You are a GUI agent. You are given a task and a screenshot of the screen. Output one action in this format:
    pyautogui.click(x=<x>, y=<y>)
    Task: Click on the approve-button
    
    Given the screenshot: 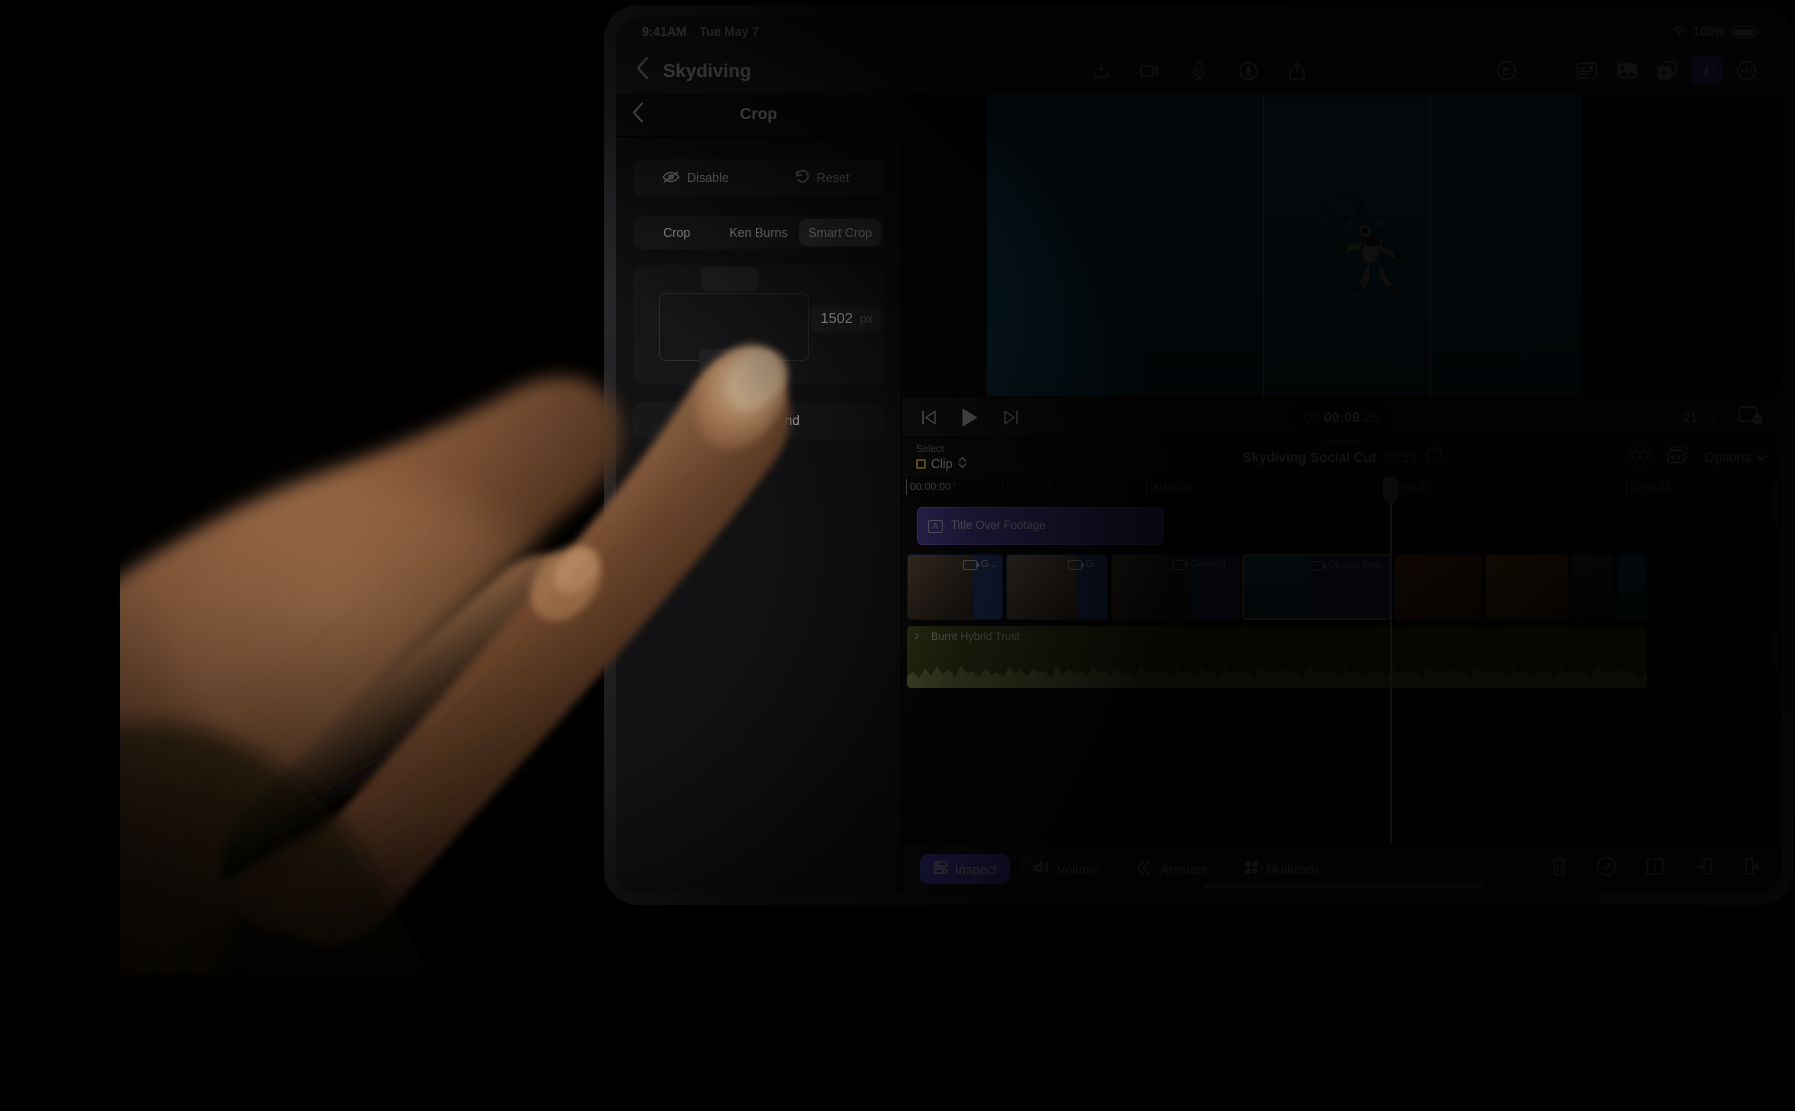 What is the action you would take?
    pyautogui.click(x=1606, y=869)
    